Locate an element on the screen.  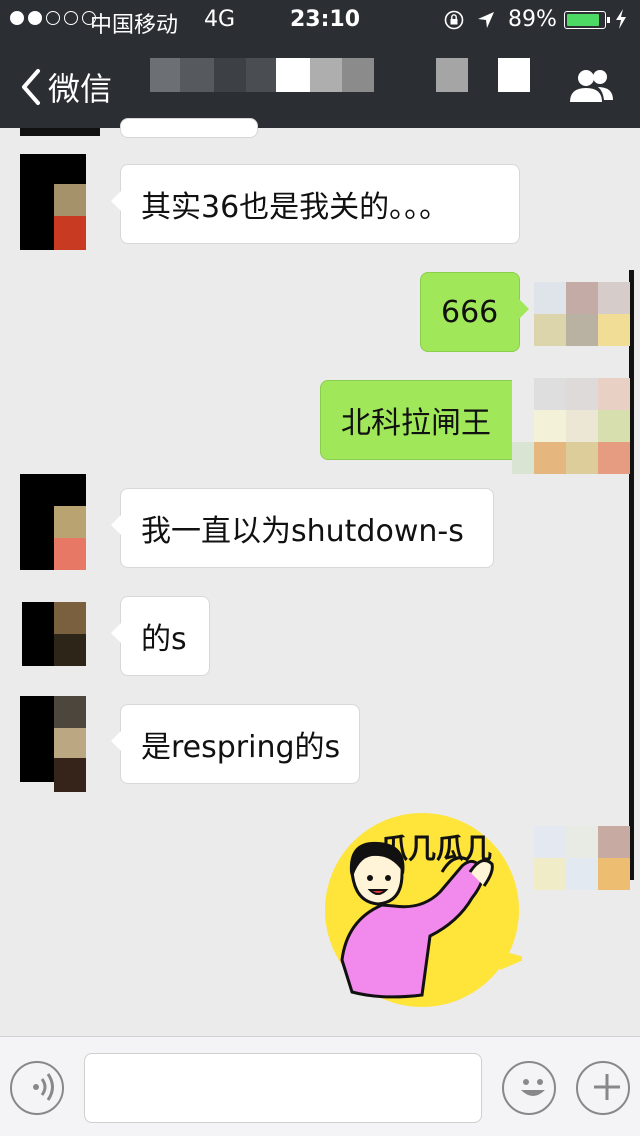
add-button is located at coordinates (603, 1088).